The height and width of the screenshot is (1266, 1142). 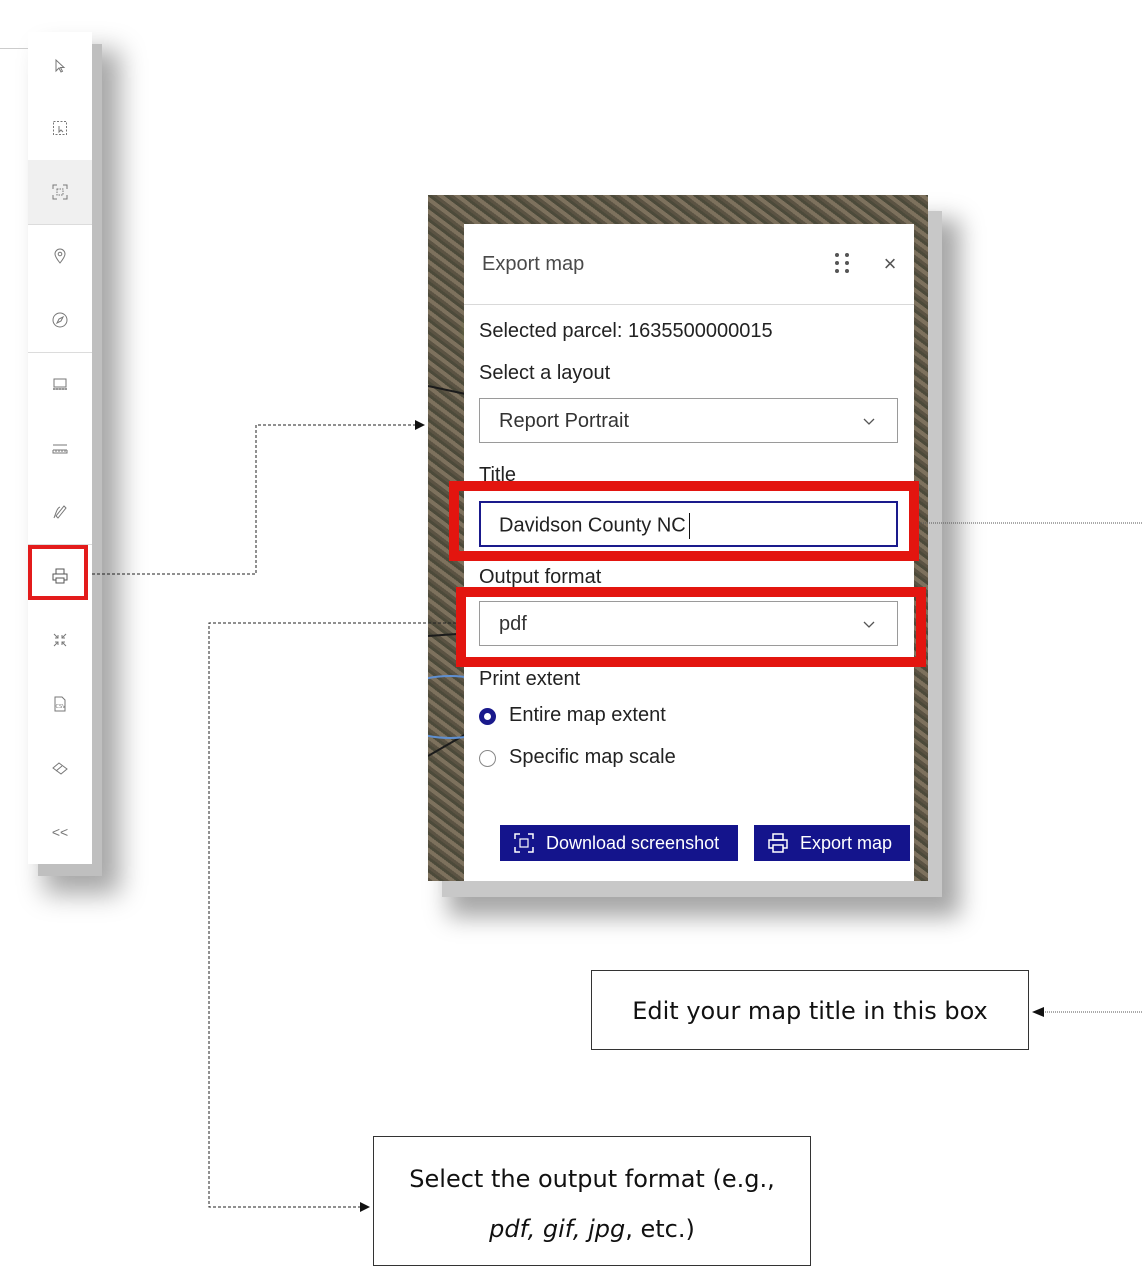 I want to click on print-tool-highlight, so click(x=58, y=572).